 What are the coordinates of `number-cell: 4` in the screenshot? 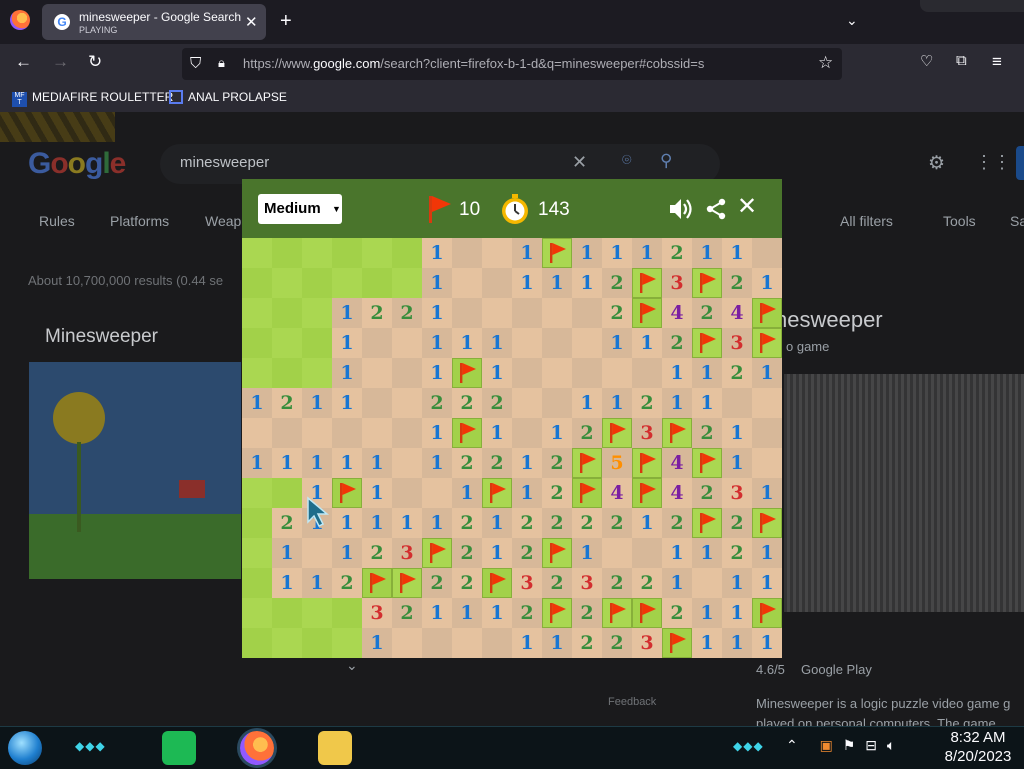 It's located at (617, 493).